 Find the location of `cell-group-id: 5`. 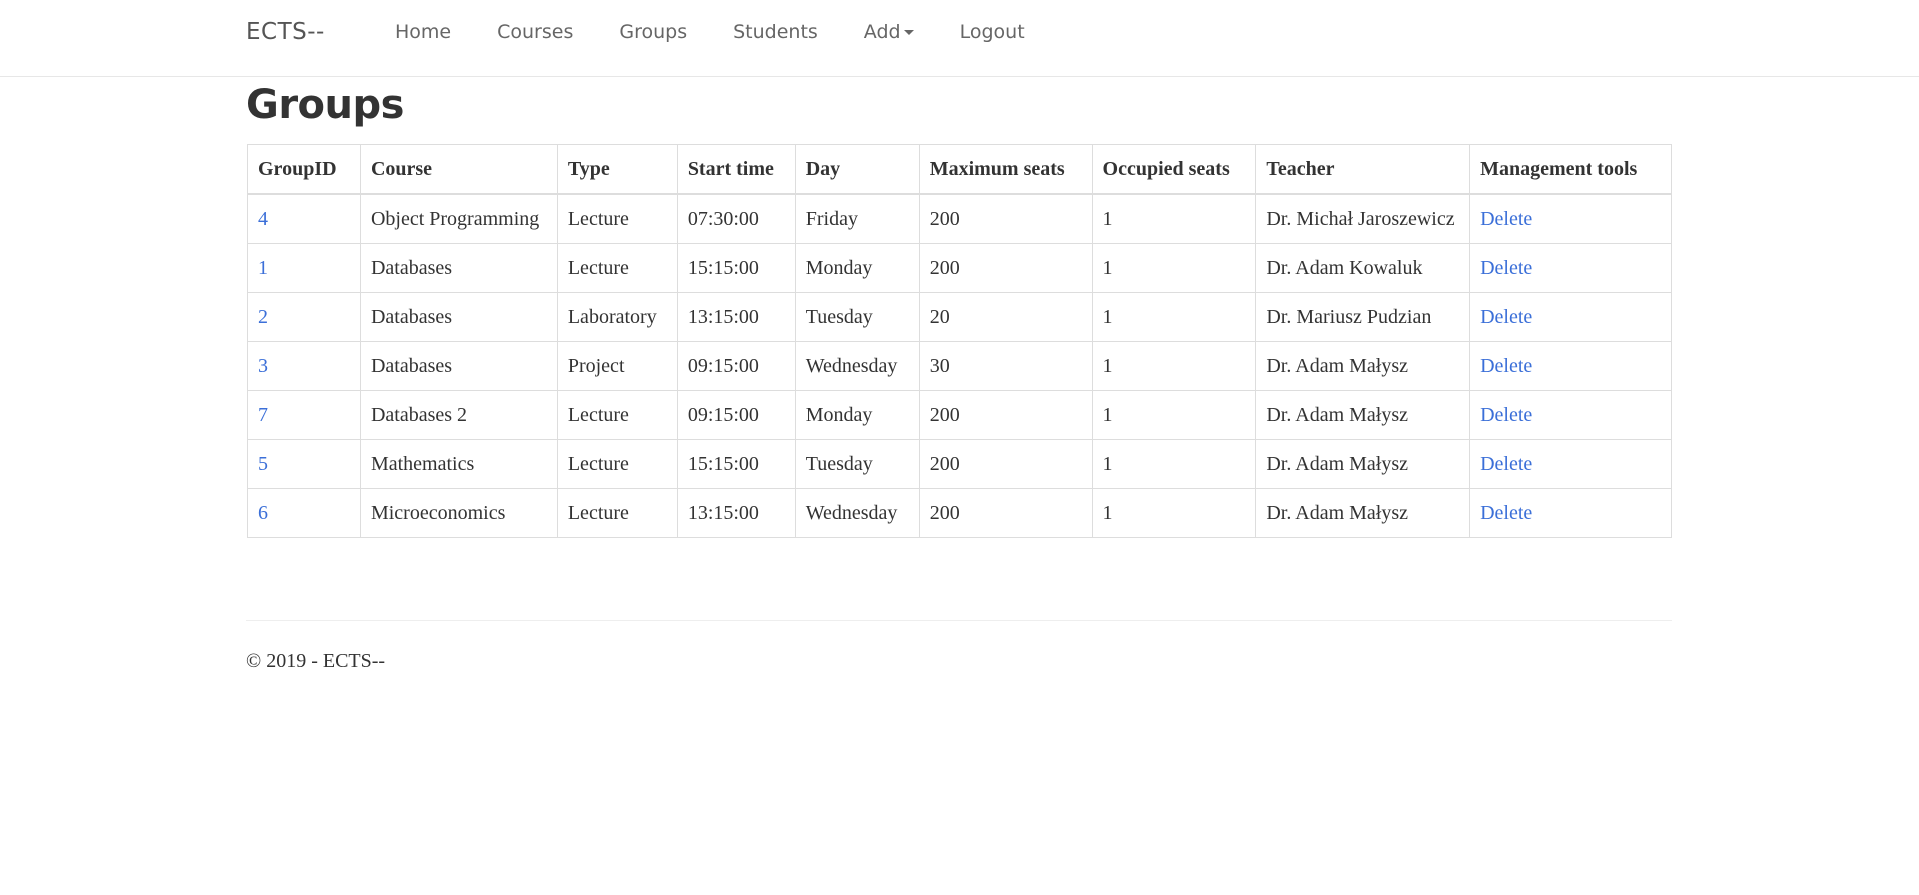

cell-group-id: 5 is located at coordinates (304, 464).